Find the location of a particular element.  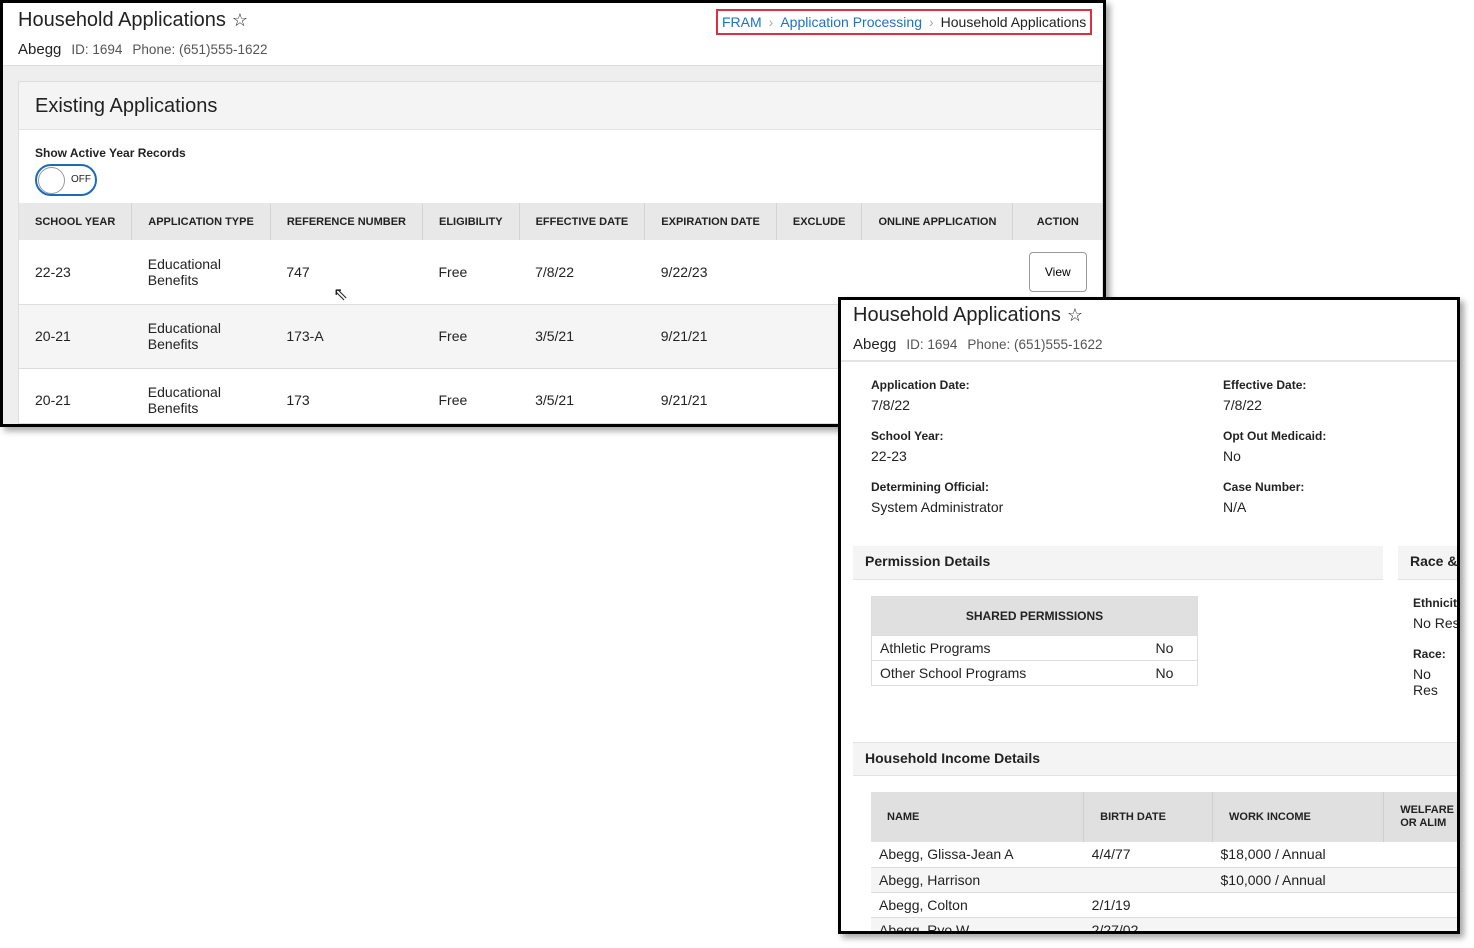

cell-action: View is located at coordinates (1057, 272).